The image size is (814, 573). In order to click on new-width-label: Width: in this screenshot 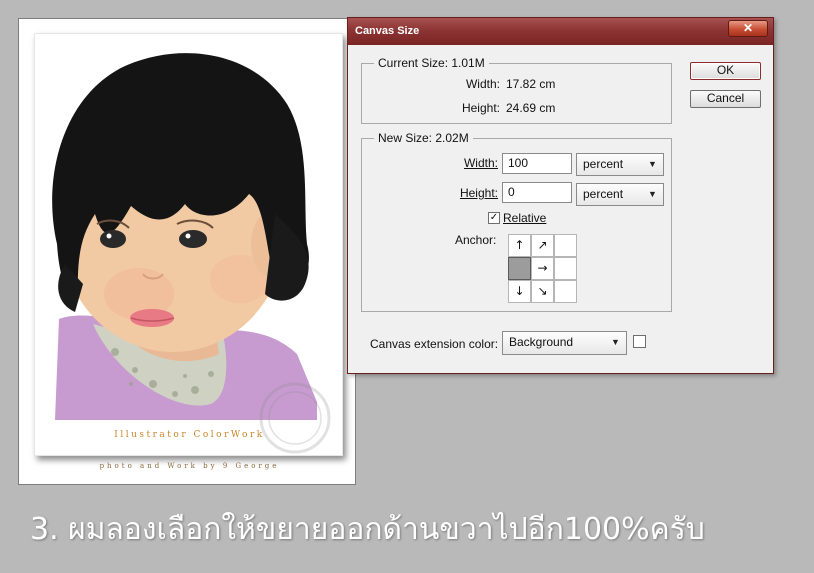, I will do `click(480, 163)`.